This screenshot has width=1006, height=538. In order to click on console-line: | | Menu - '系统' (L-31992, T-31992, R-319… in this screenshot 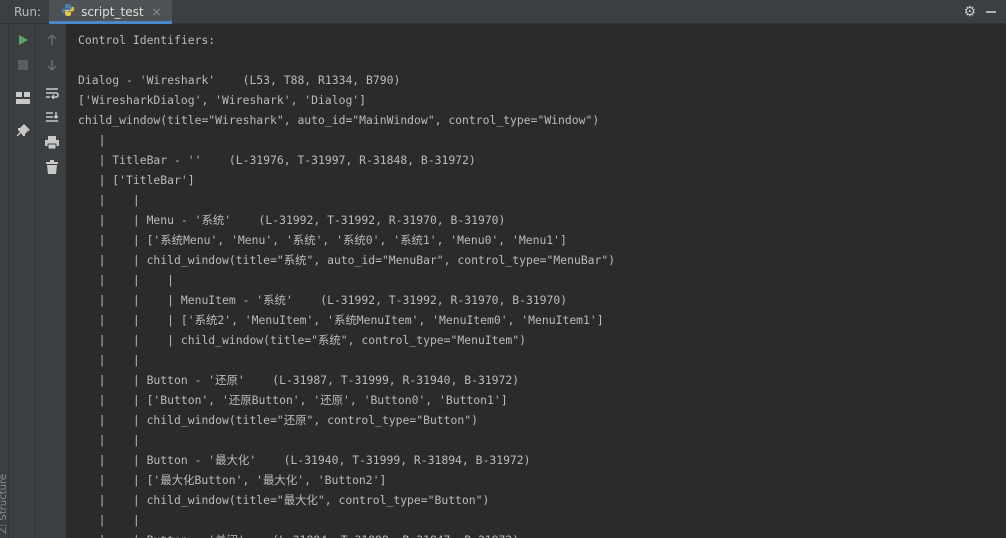, I will do `click(292, 220)`.